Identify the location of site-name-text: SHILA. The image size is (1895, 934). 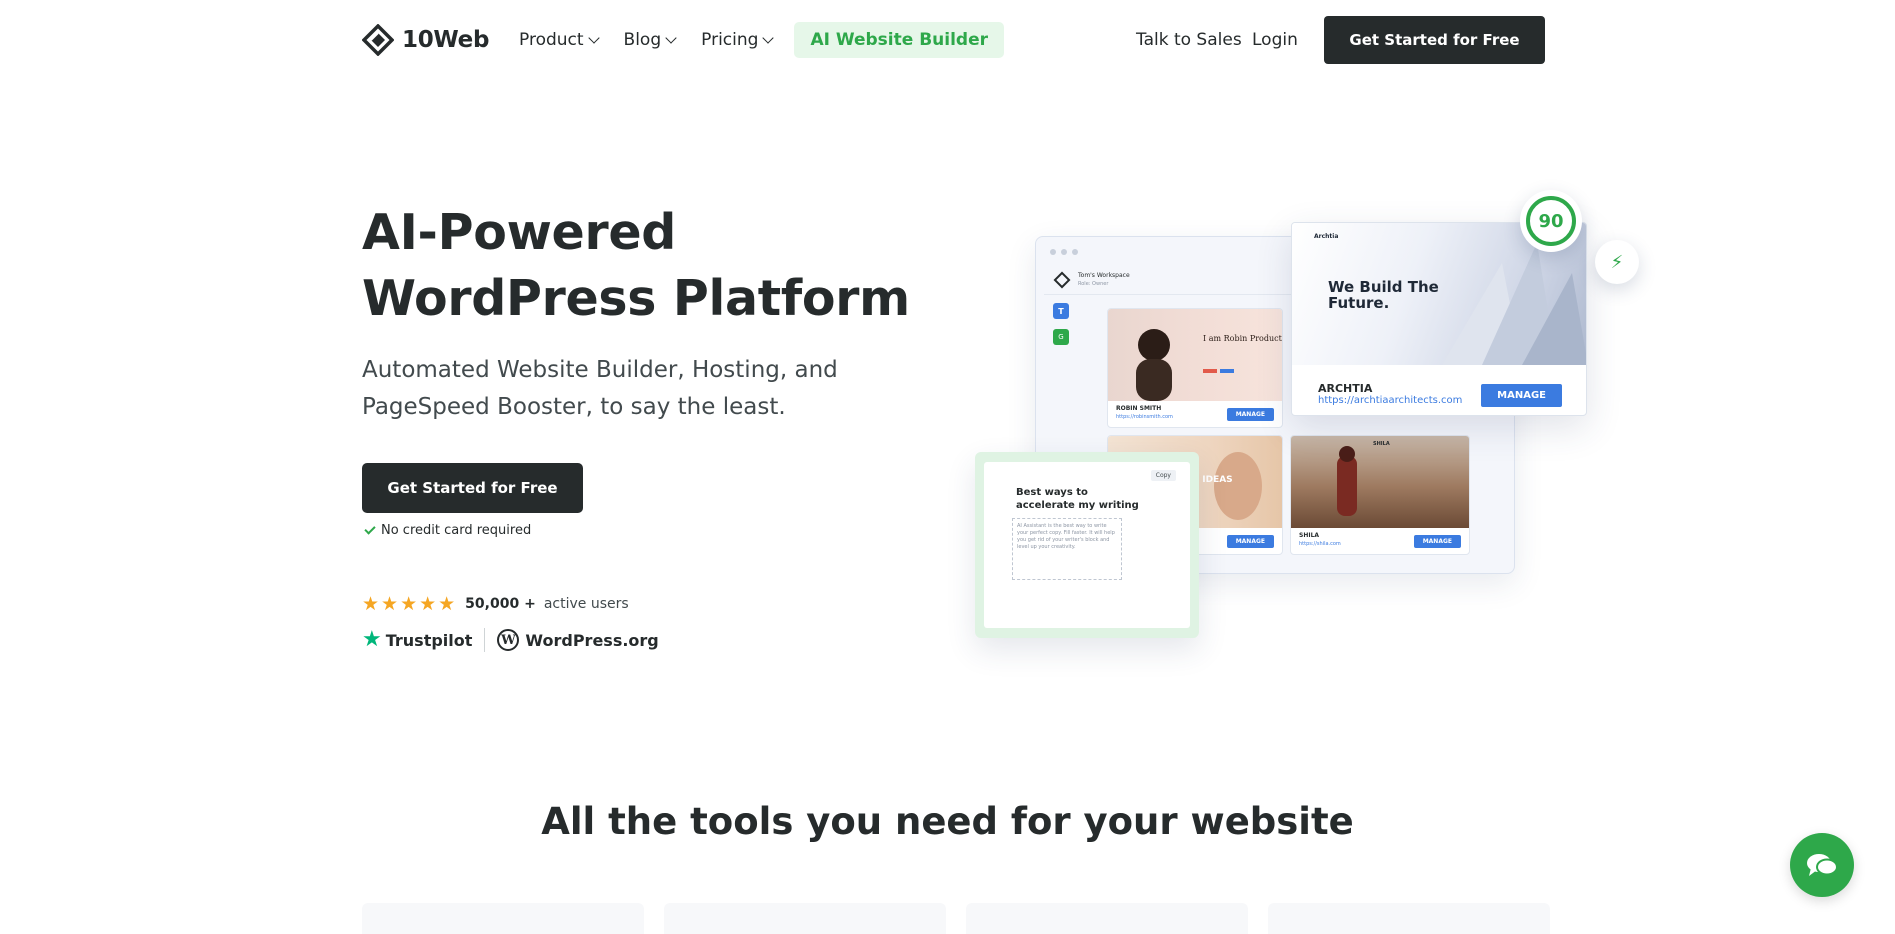
(1309, 535).